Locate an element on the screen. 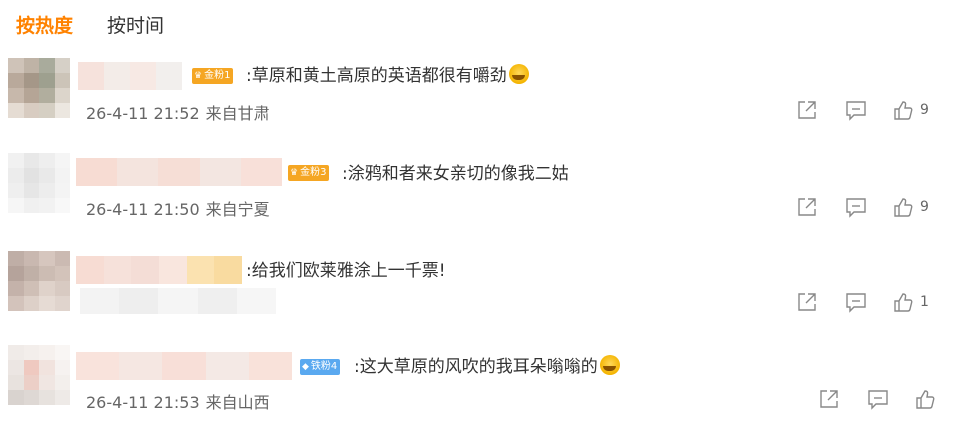 The image size is (960, 432). comment-text: :给我们欧莱雅涂上一千票! is located at coordinates (346, 271).